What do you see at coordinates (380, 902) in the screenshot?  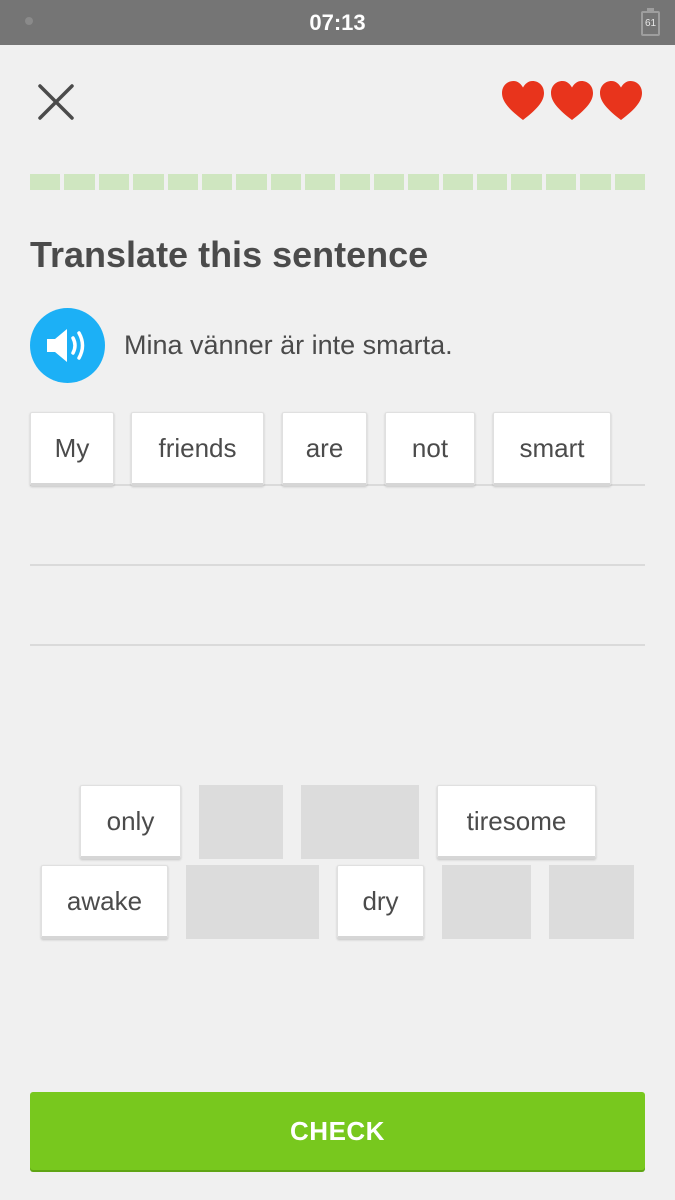 I see `word-bank-tile-dry: dry` at bounding box center [380, 902].